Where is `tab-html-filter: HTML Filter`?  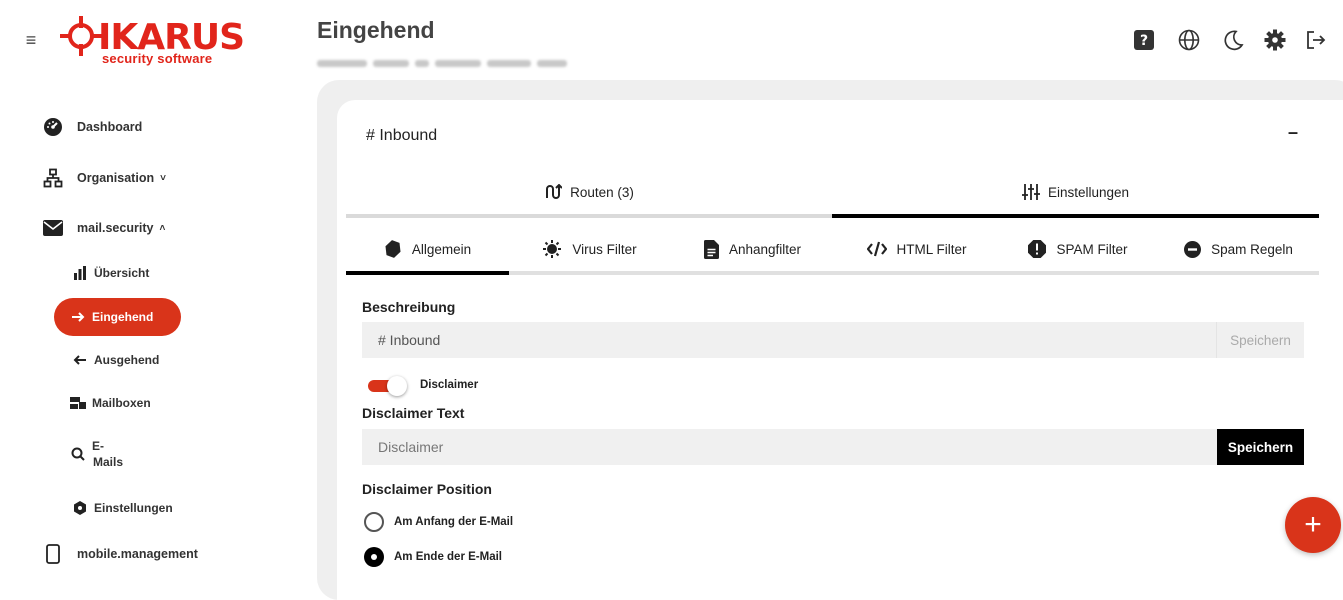 tab-html-filter: HTML Filter is located at coordinates (916, 251).